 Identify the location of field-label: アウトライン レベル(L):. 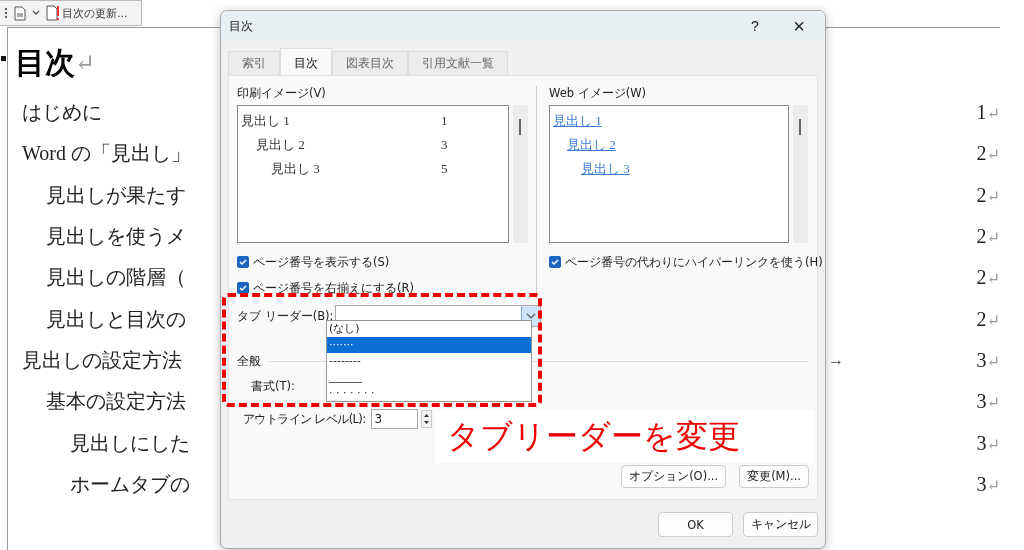
(304, 419).